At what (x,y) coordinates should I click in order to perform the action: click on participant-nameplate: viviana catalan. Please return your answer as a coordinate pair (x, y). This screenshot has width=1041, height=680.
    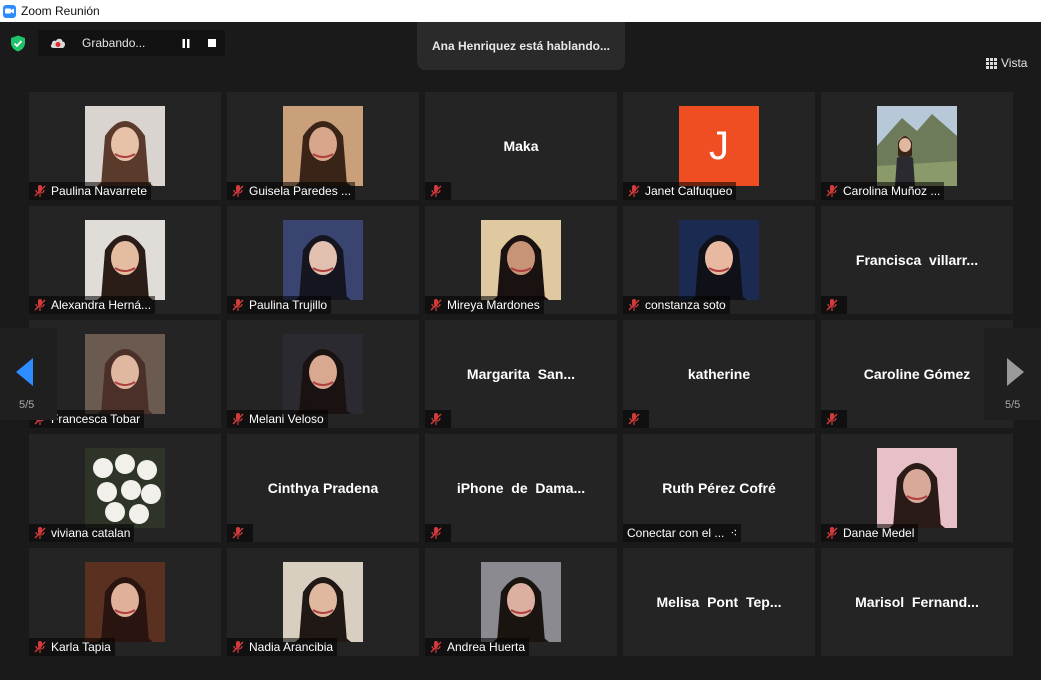
    Looking at the image, I should click on (82, 533).